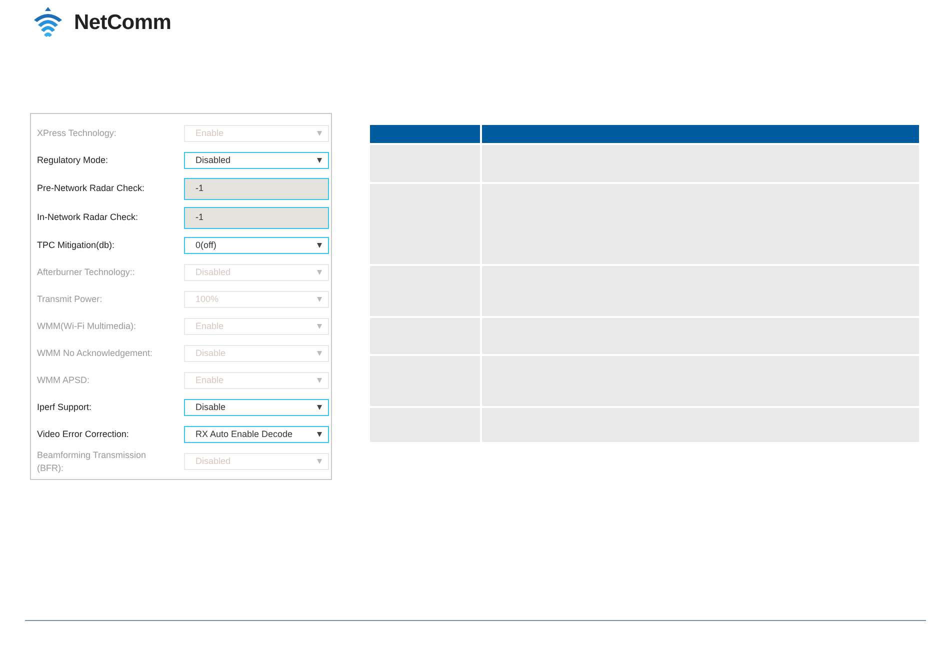 The width and height of the screenshot is (950, 660). I want to click on field-label: WMM APSD:, so click(64, 380).